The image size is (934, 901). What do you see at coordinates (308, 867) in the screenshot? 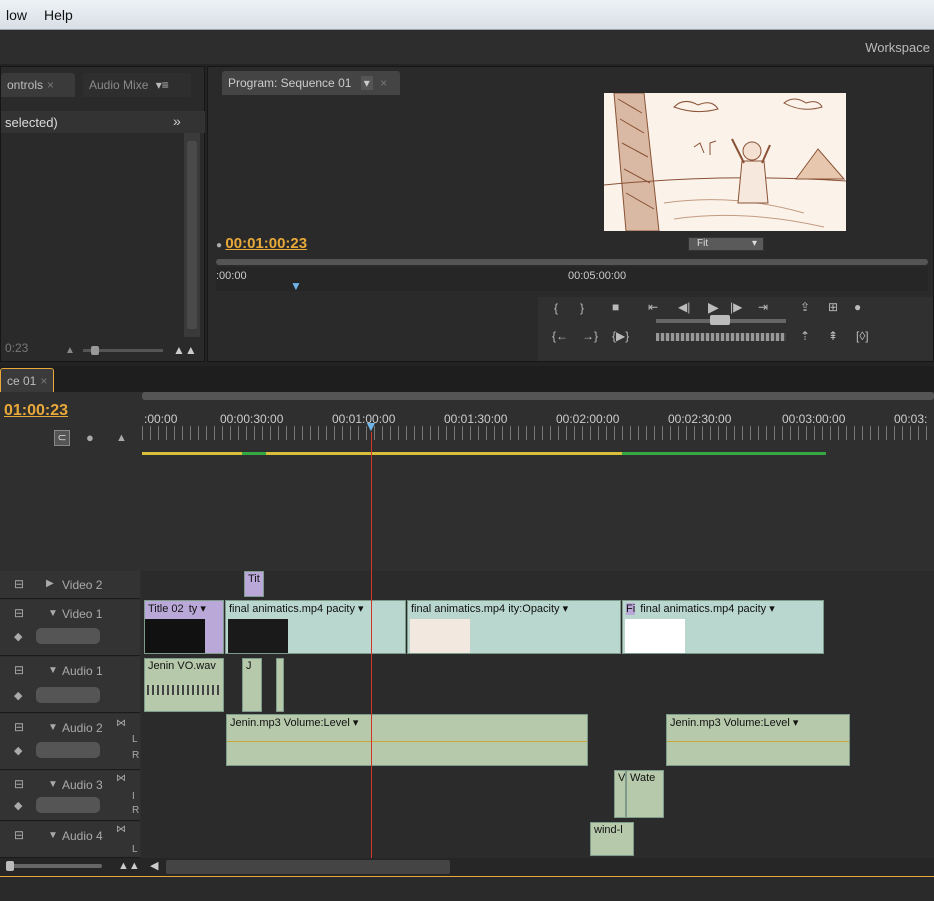
I see `horizontal-scrollbar-thumb` at bounding box center [308, 867].